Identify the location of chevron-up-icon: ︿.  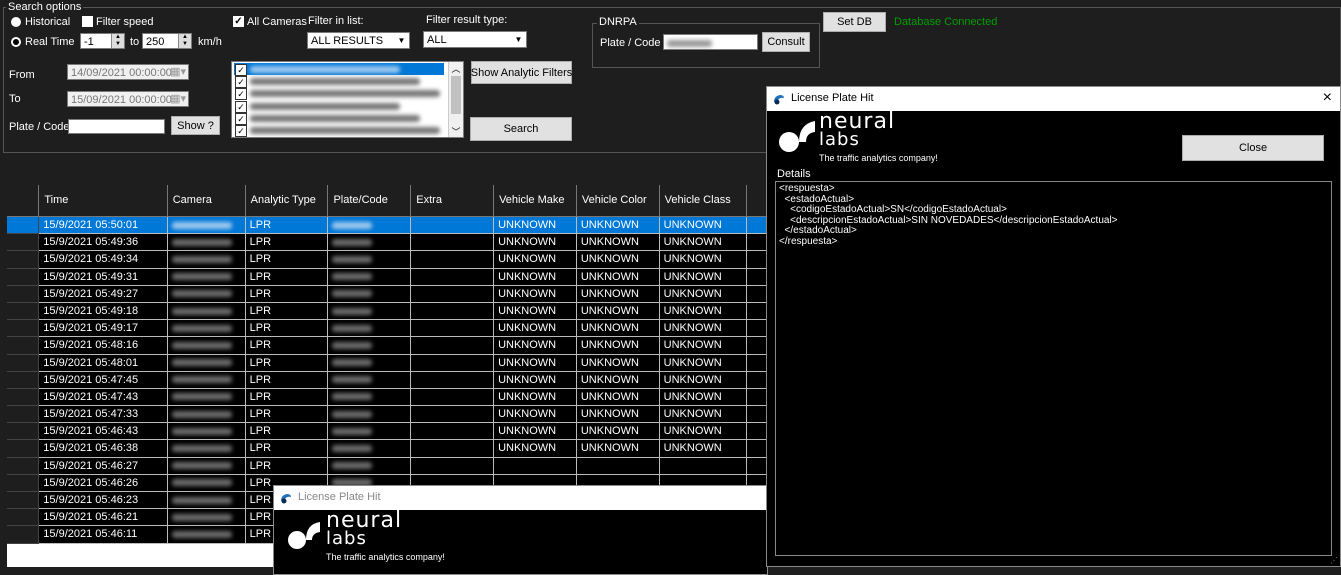
(456, 68).